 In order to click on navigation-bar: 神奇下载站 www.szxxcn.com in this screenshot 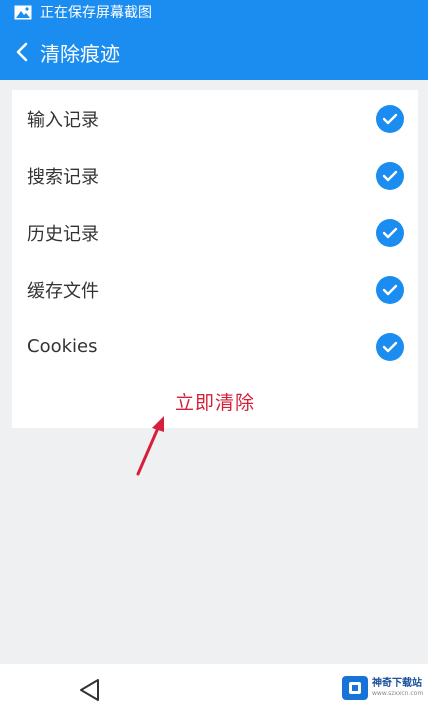, I will do `click(214, 689)`.